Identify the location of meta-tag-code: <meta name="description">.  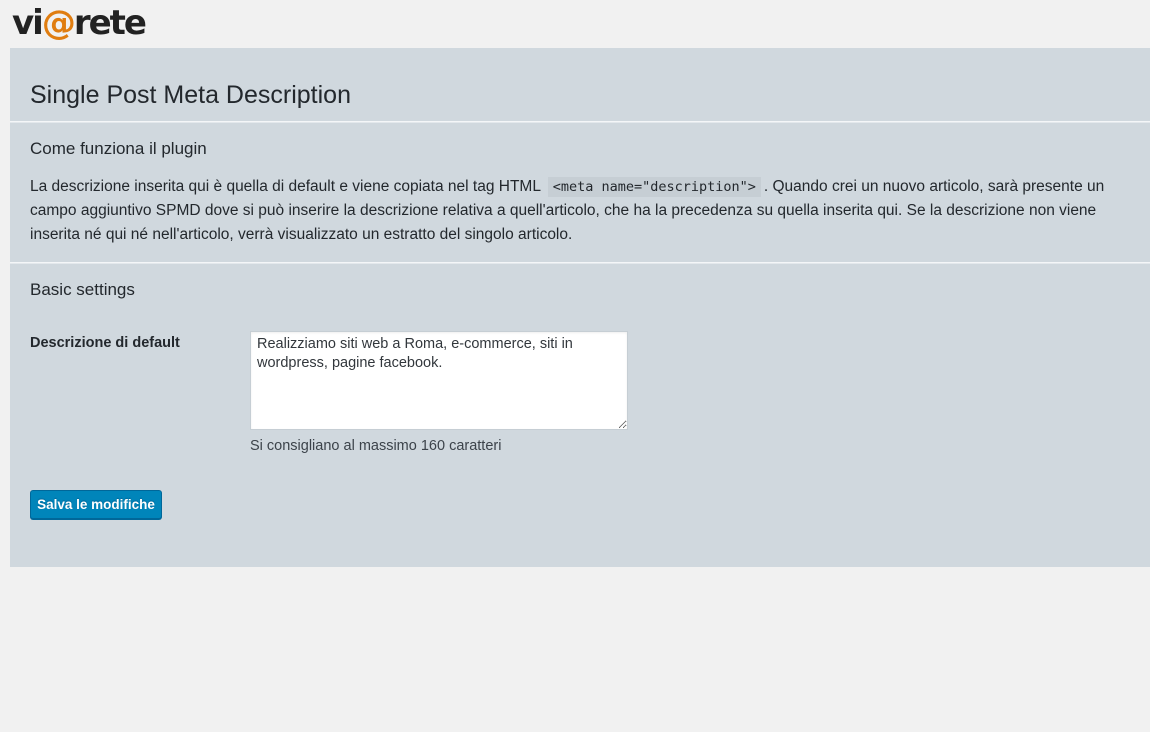
(654, 187).